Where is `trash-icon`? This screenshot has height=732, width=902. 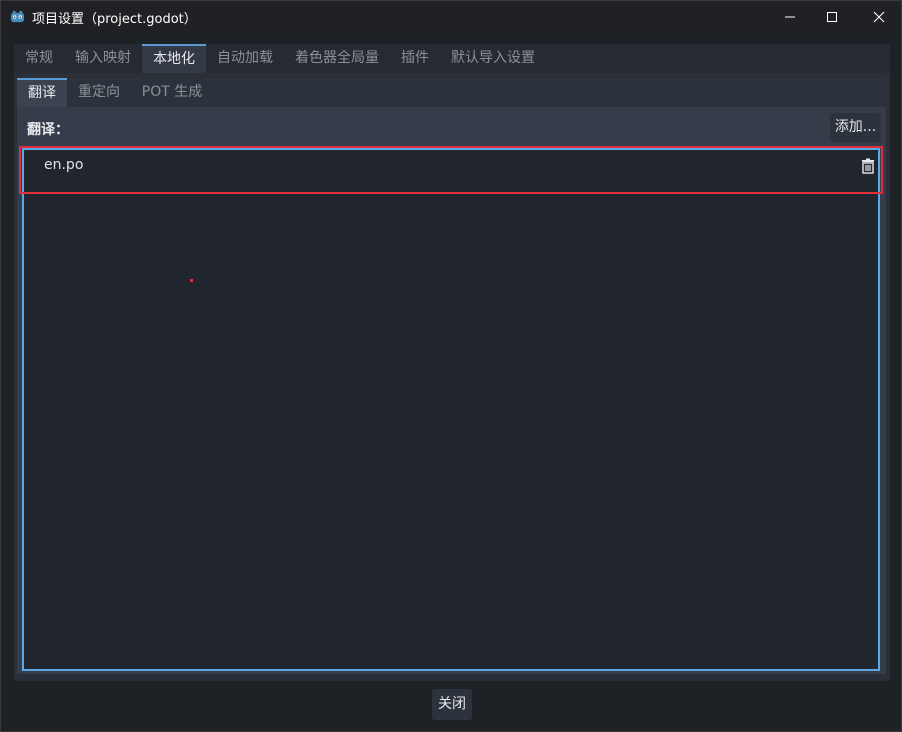
trash-icon is located at coordinates (868, 166).